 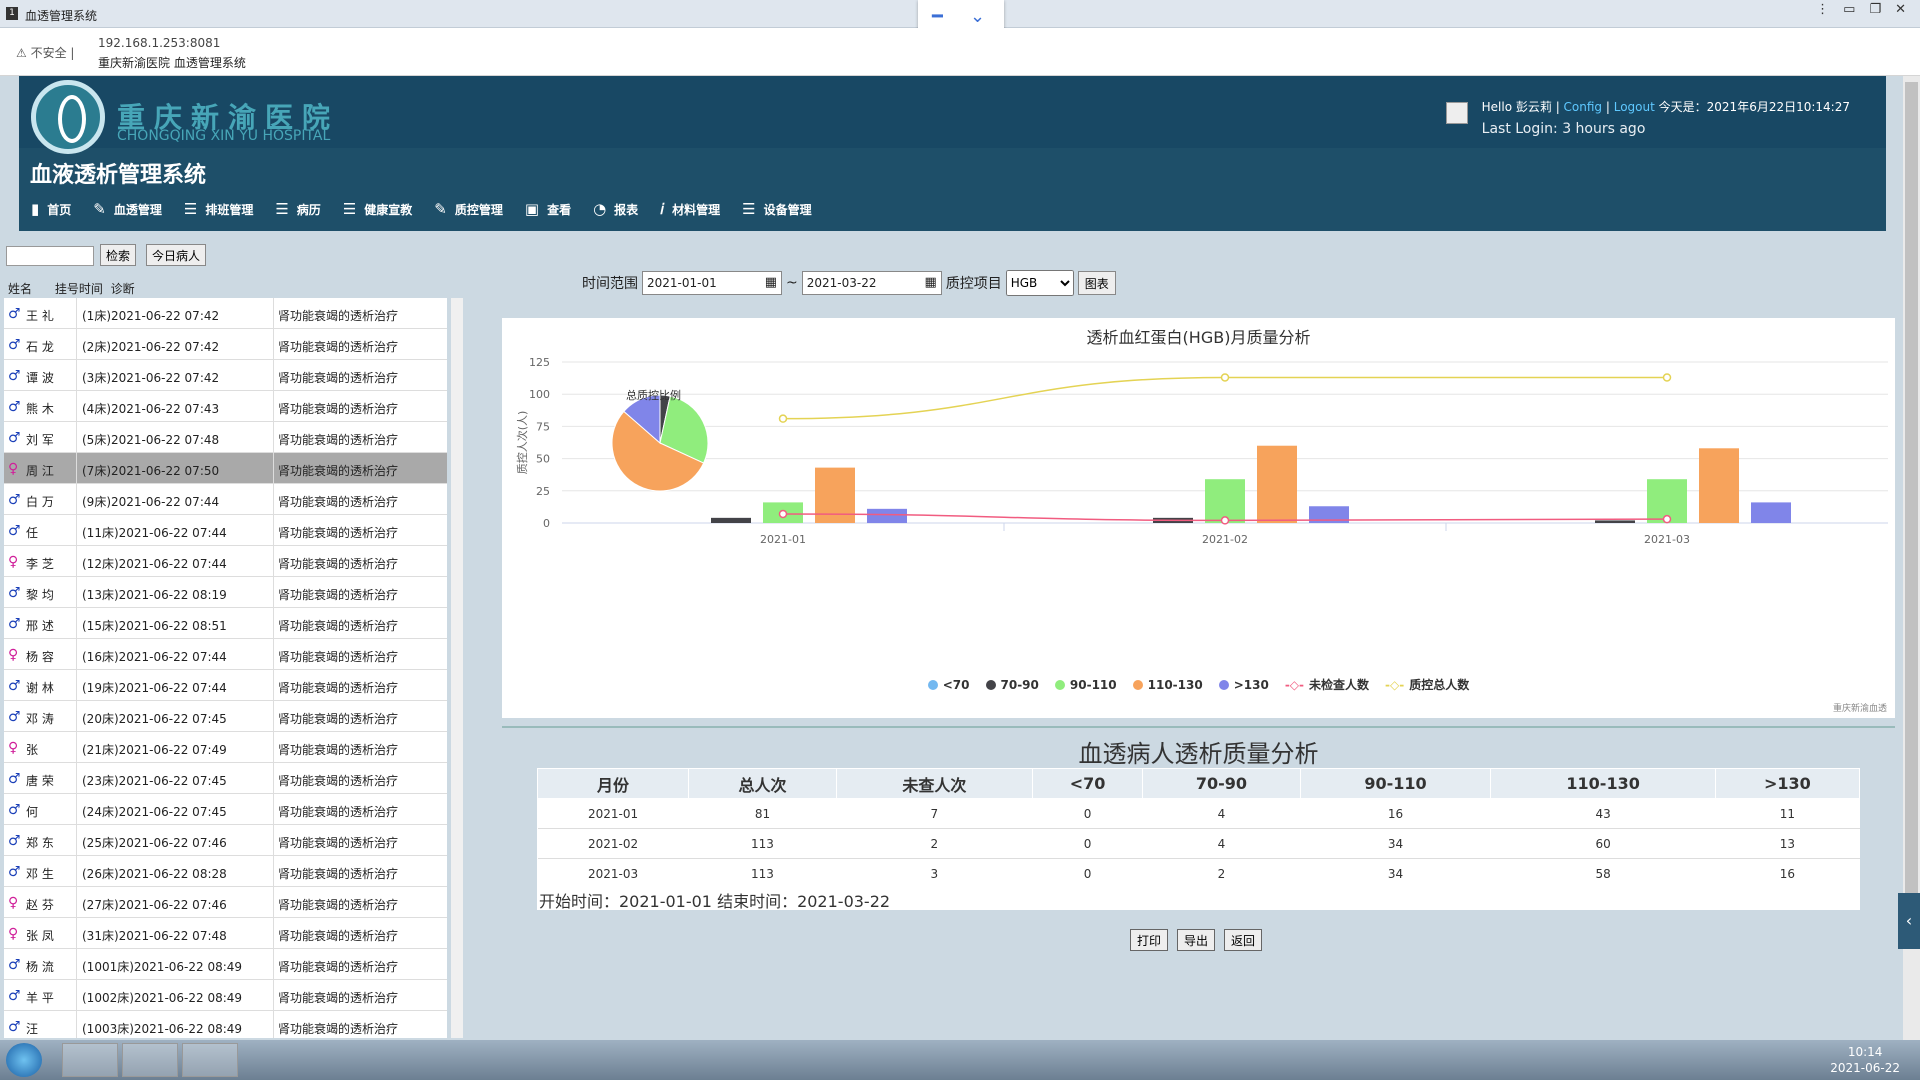 What do you see at coordinates (1167, 684) in the screenshot?
I see `legend-item: 110-130` at bounding box center [1167, 684].